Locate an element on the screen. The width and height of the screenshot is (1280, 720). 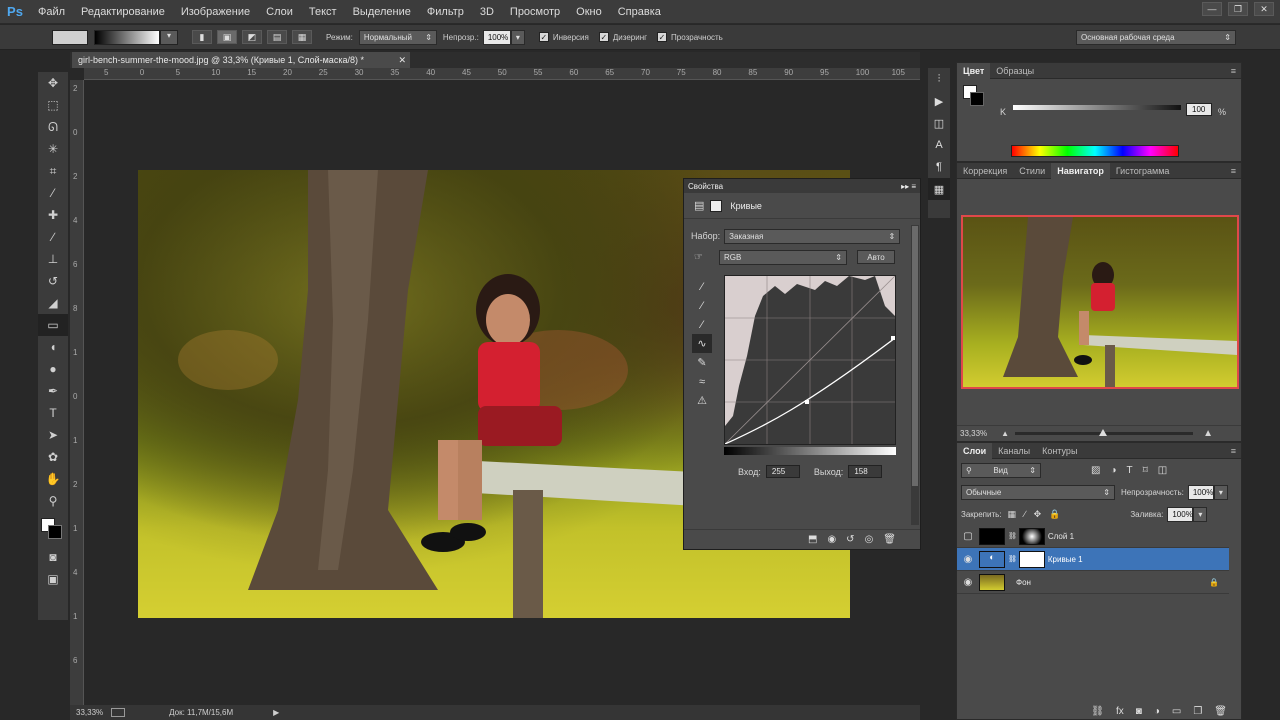
menu-help: Справка is located at coordinates (639, 12).